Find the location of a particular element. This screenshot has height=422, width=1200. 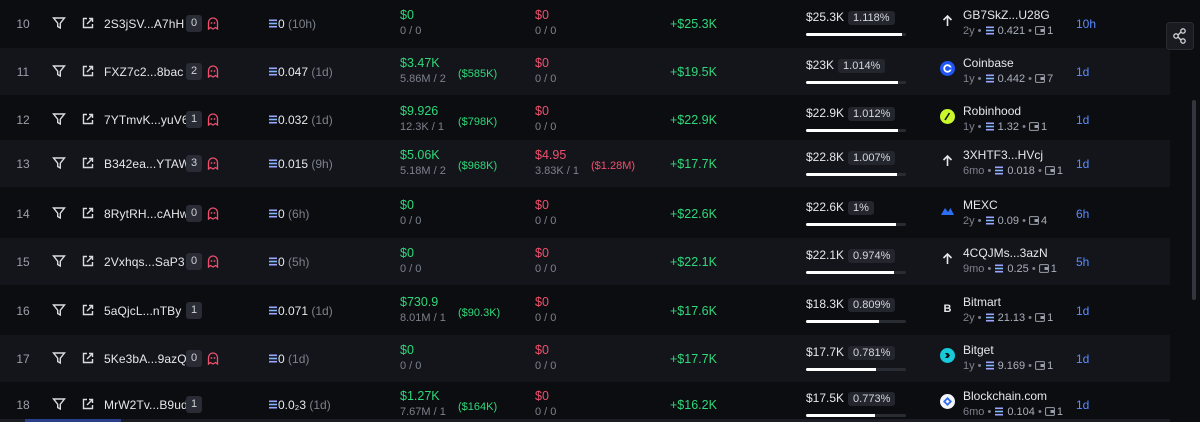

funding-source-name: 4CQJMs...3azN is located at coordinates (1005, 253).